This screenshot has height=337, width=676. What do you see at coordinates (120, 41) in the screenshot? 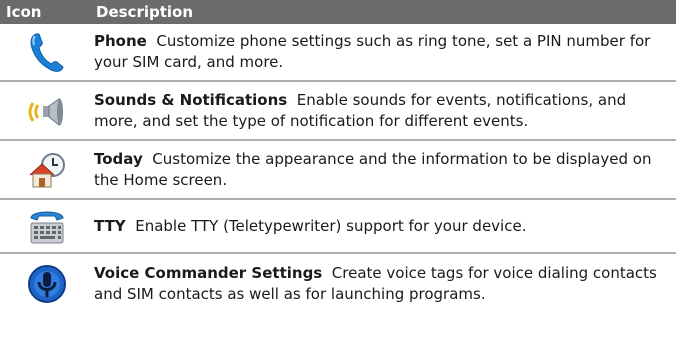
I see `row-title: Phone` at bounding box center [120, 41].